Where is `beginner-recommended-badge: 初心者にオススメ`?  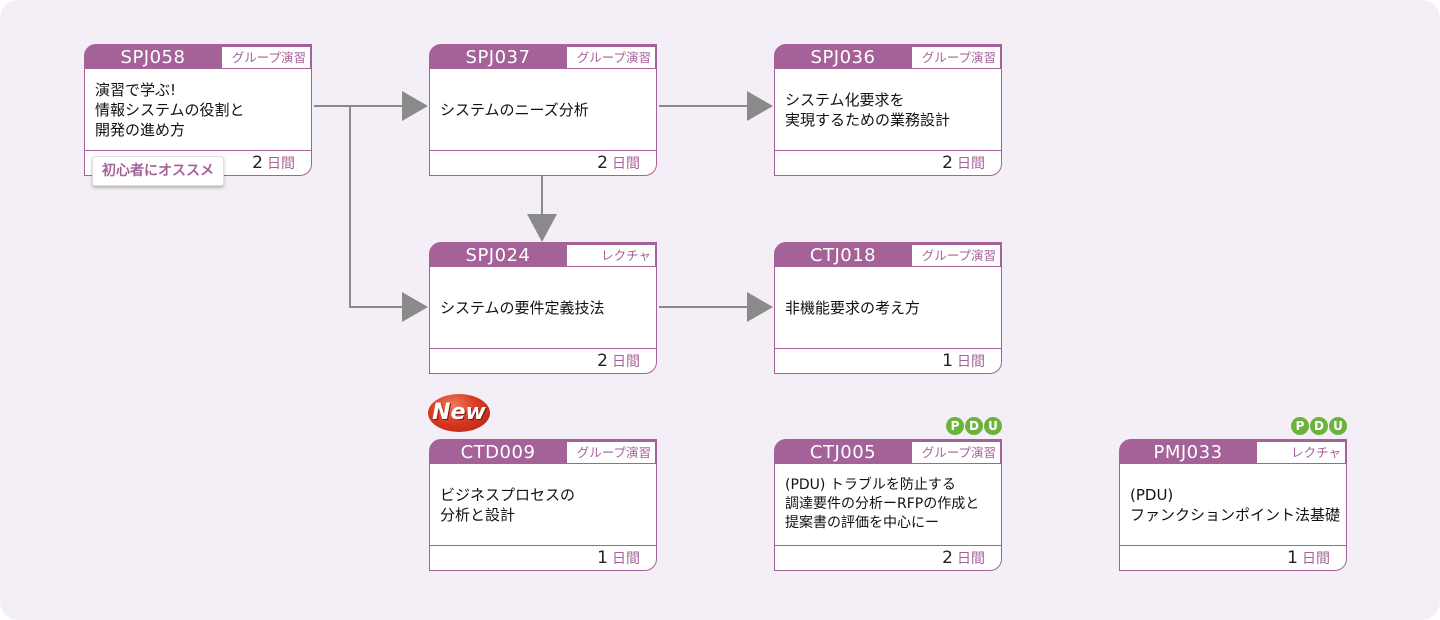 beginner-recommended-badge: 初心者にオススメ is located at coordinates (158, 171).